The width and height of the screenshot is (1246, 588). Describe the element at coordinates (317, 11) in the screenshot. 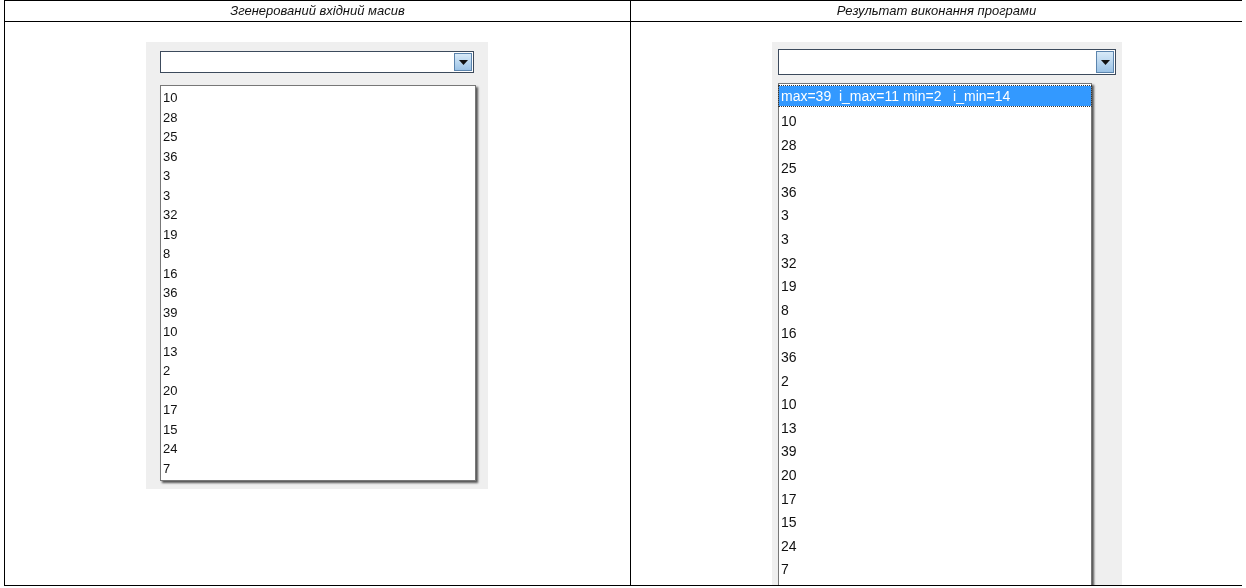

I see `column-heading: Згенерований вхідний масив` at that location.